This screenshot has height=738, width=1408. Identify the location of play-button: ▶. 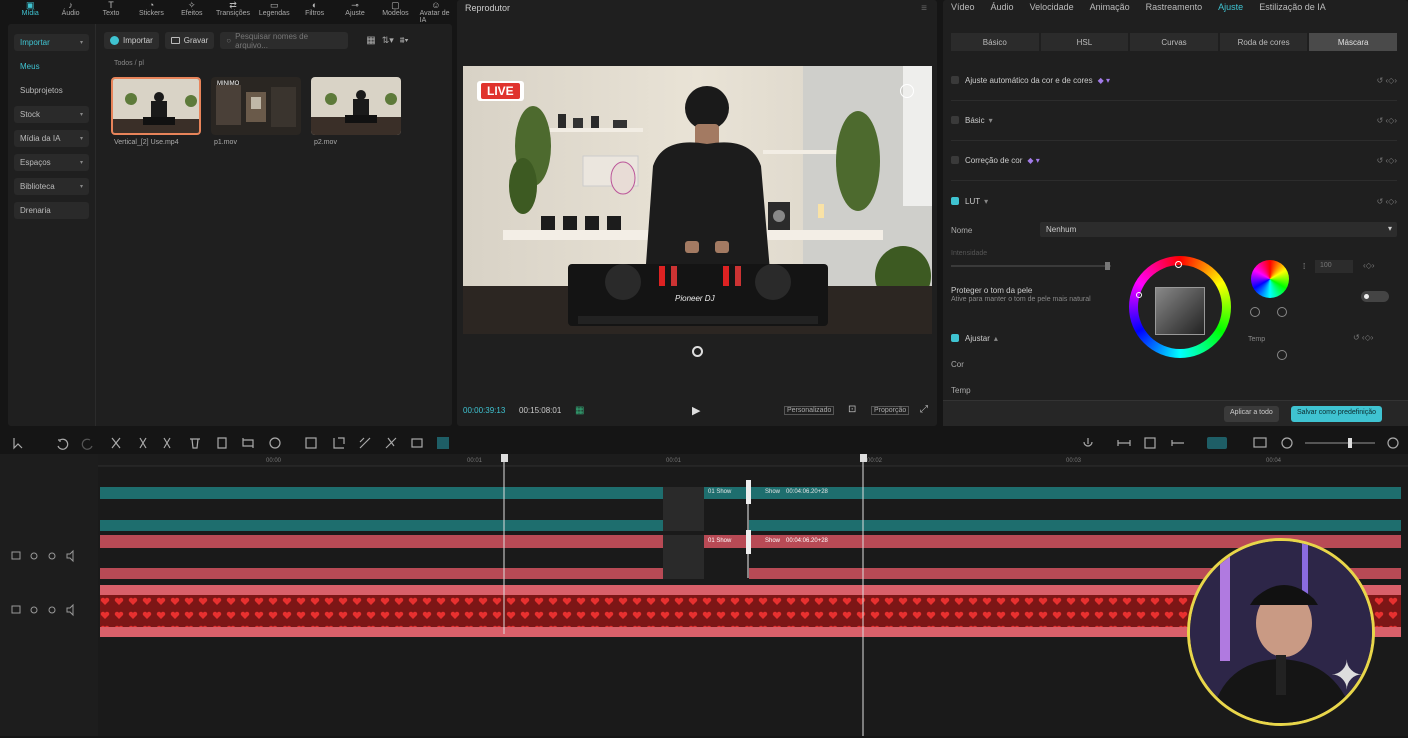
(696, 410).